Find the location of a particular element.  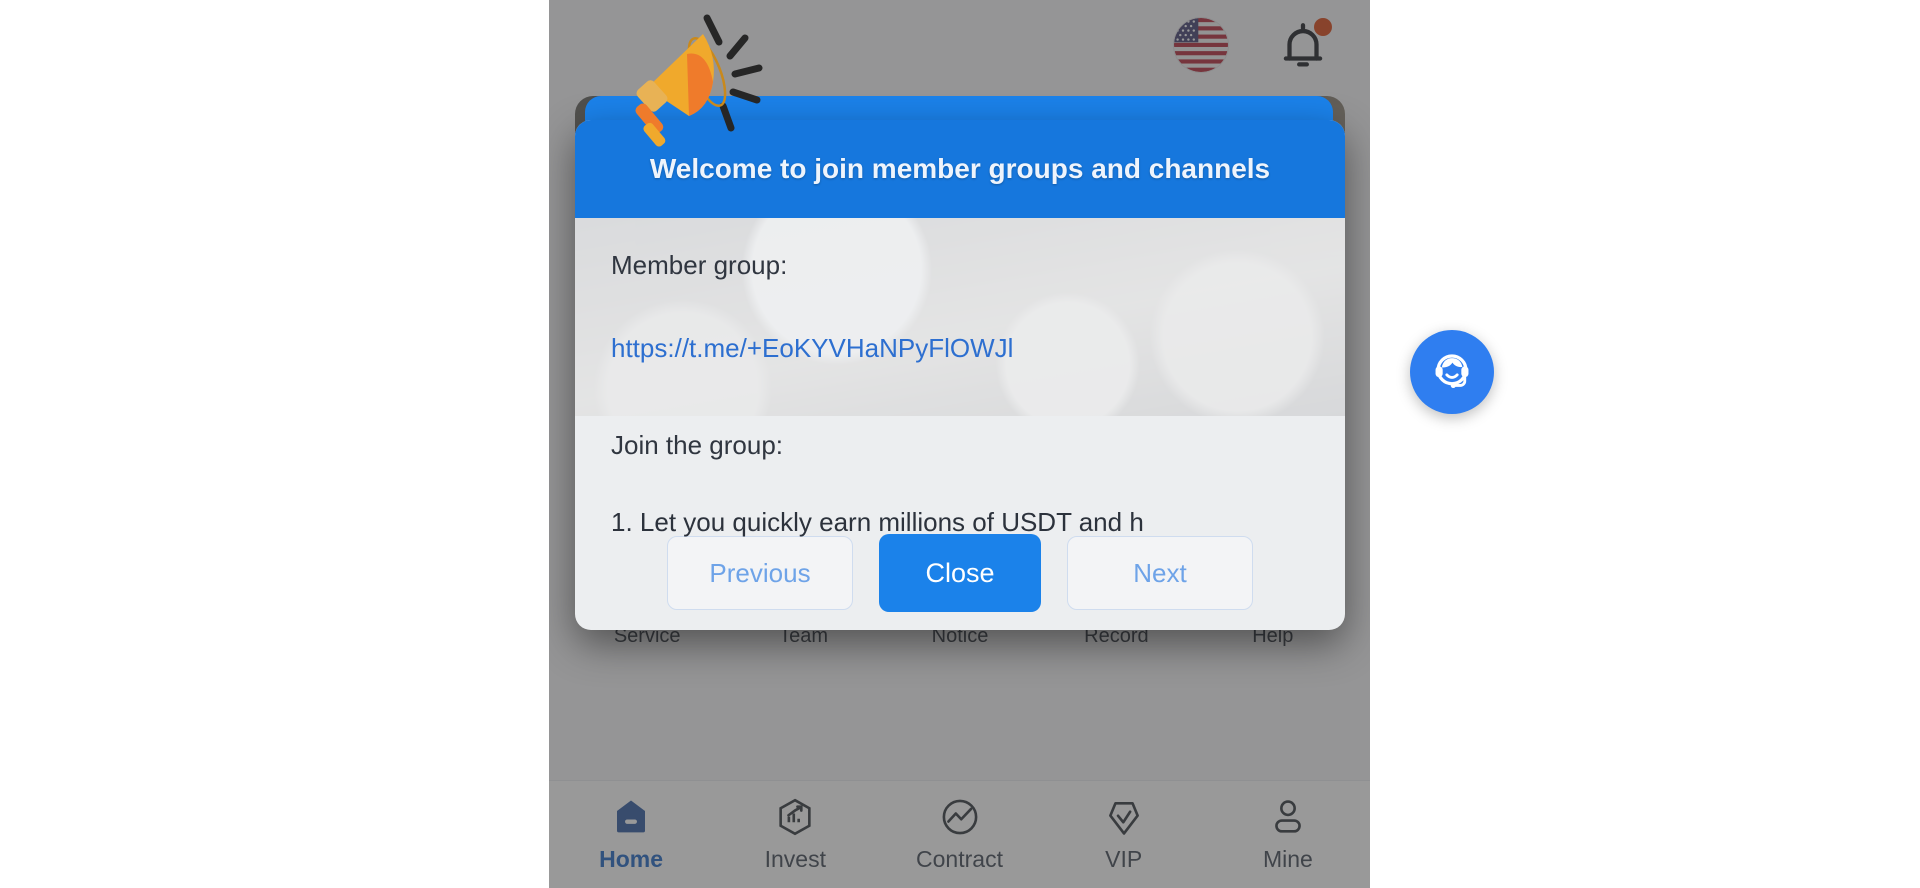

headset-support-icon is located at coordinates (1452, 371).